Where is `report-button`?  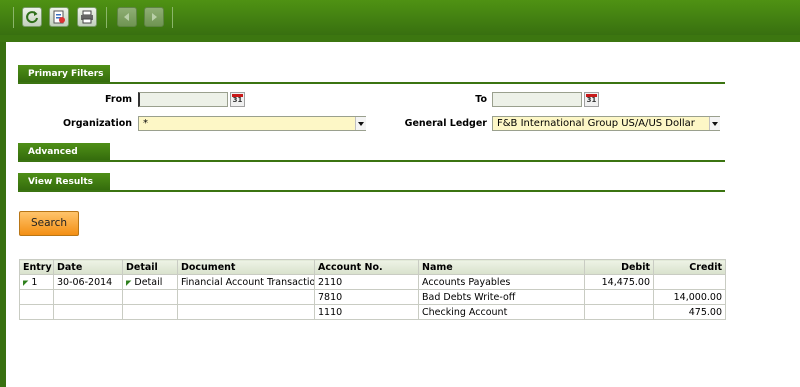
report-button is located at coordinates (59, 17).